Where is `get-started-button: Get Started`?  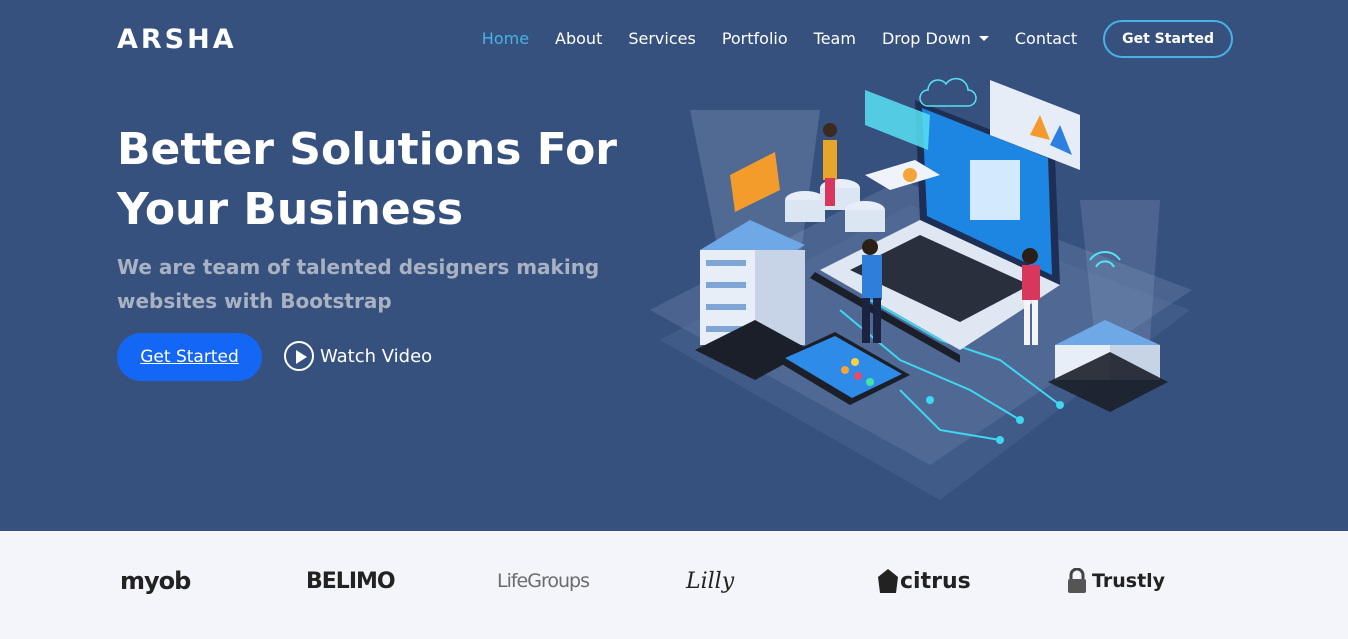
get-started-button: Get Started is located at coordinates (189, 357).